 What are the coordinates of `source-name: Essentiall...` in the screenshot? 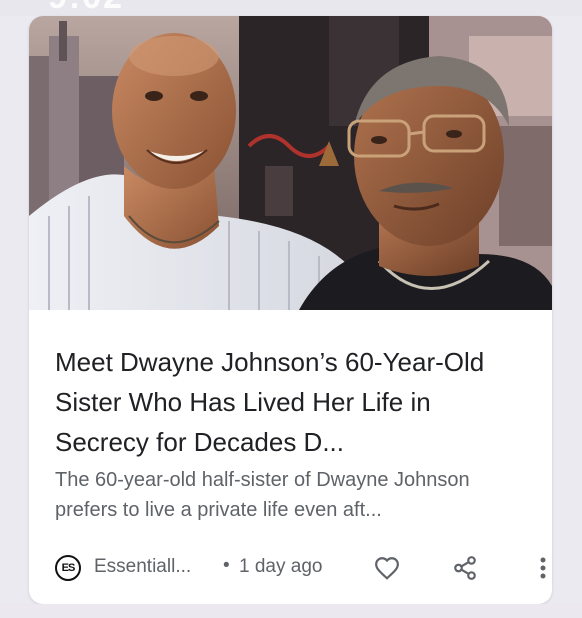 It's located at (142, 567).